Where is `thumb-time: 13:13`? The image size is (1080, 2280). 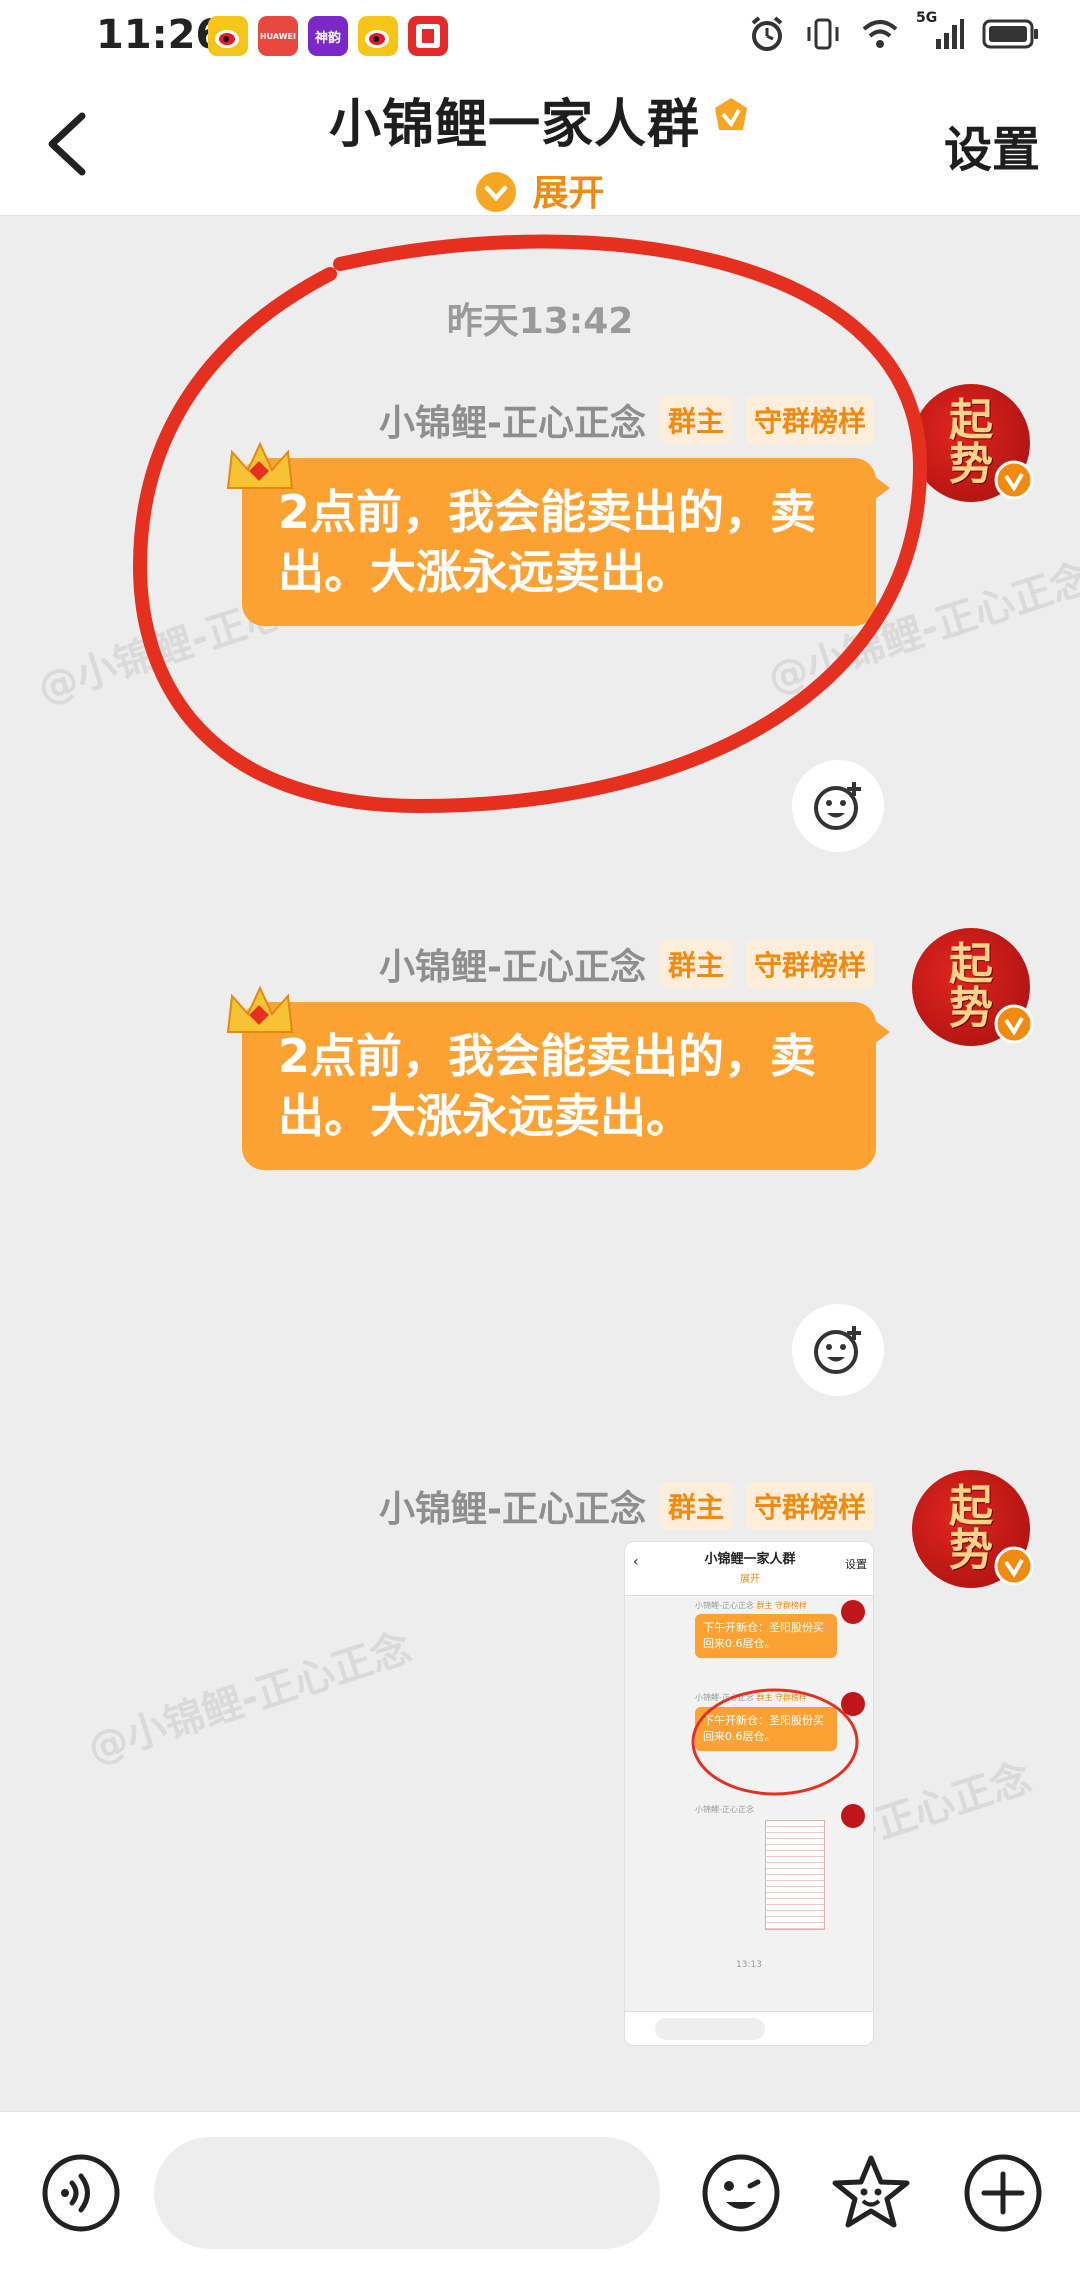 thumb-time: 13:13 is located at coordinates (749, 1965).